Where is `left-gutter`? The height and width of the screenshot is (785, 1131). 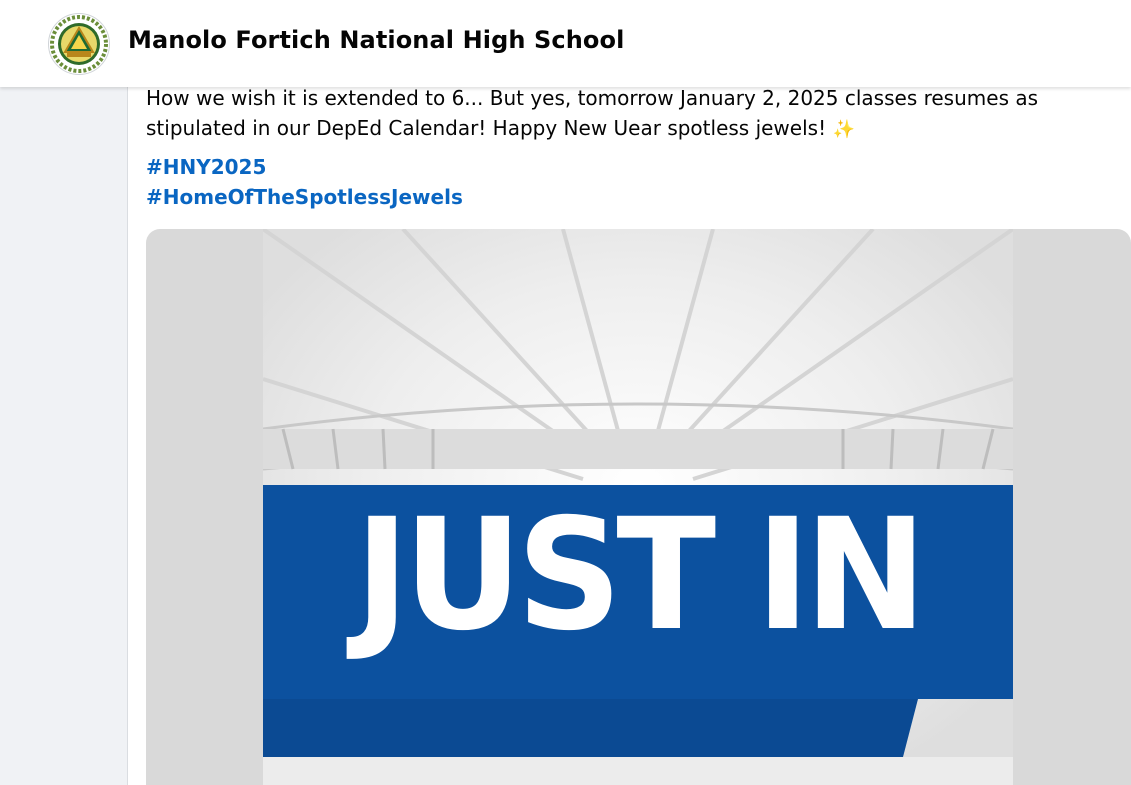
left-gutter is located at coordinates (64, 392).